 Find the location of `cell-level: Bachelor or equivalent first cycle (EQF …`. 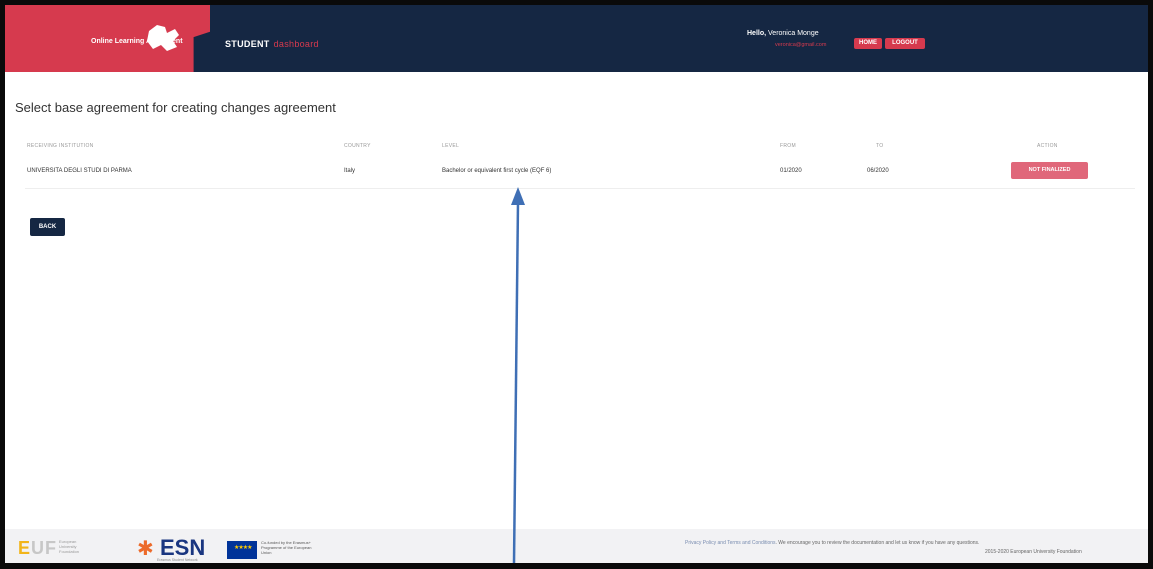

cell-level: Bachelor or equivalent first cycle (EQF … is located at coordinates (497, 171).